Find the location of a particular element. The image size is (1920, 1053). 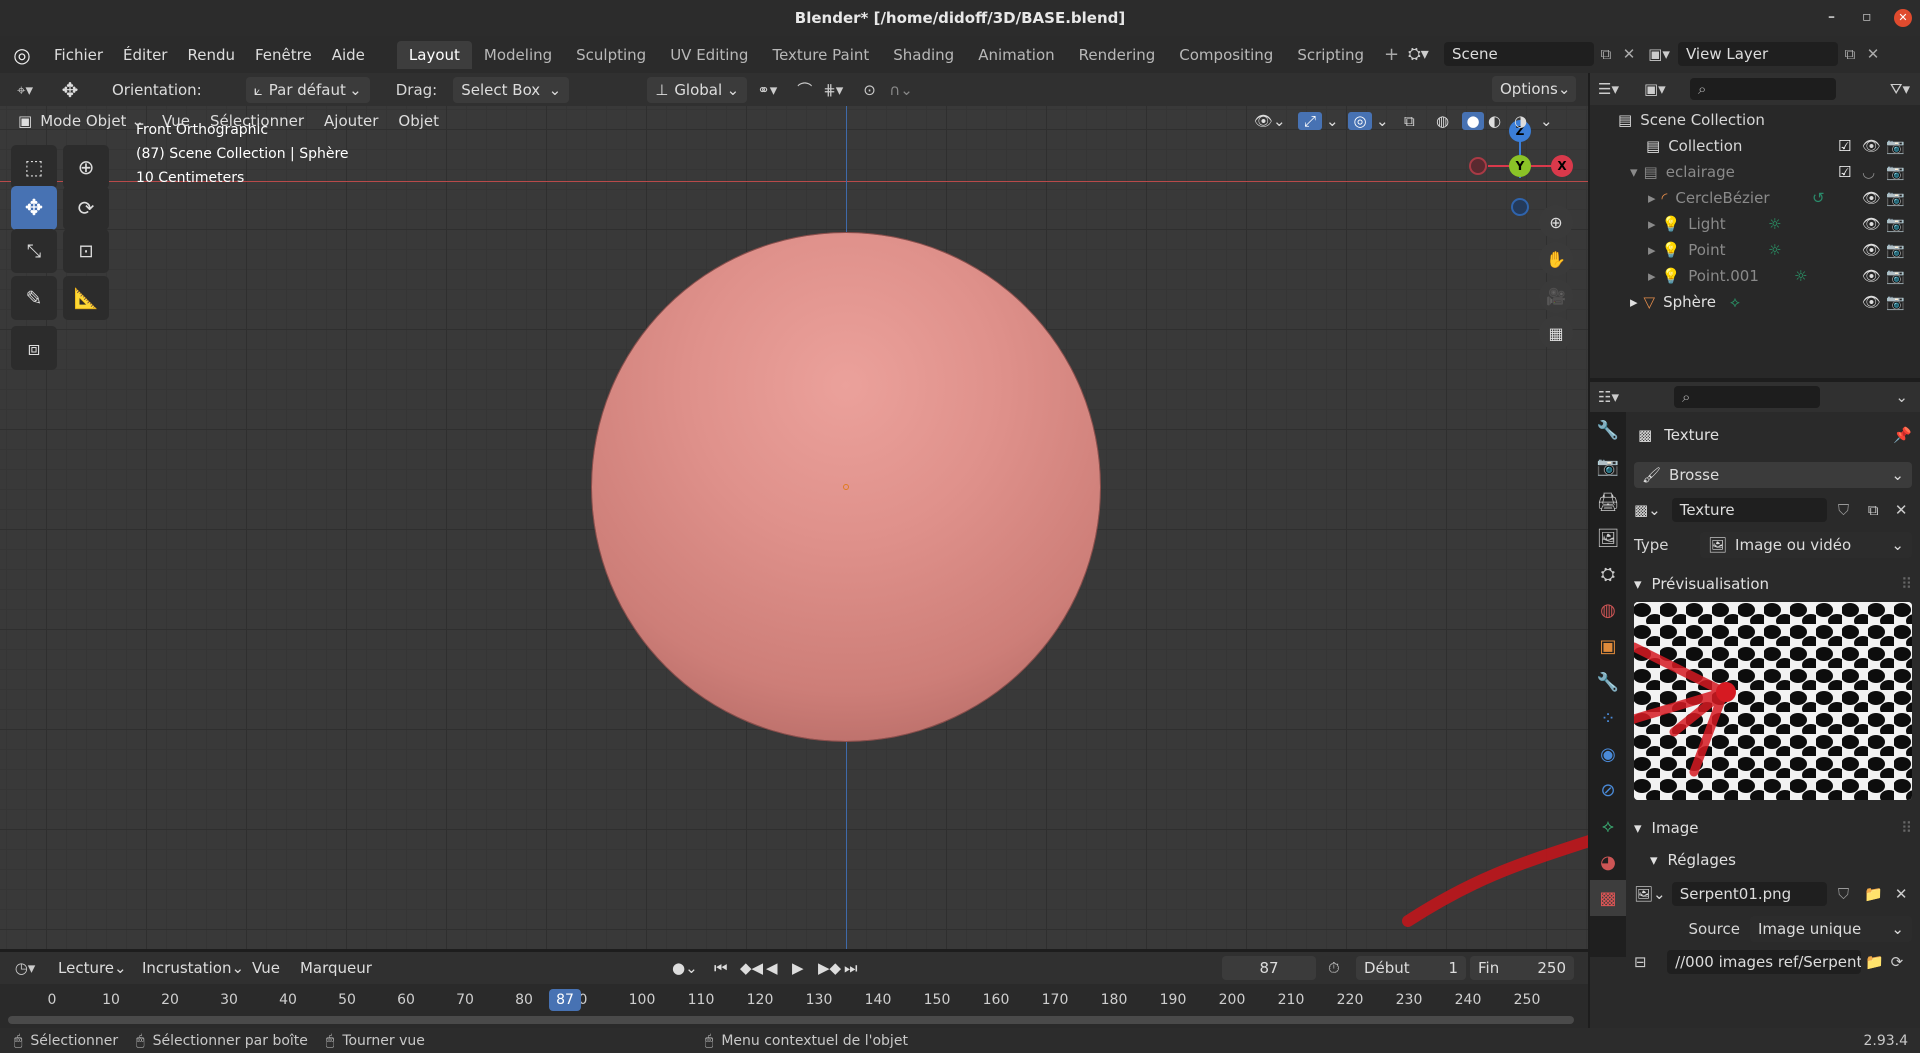

mode-dropdown: ▣ Mode Objet ⌄ is located at coordinates (81, 121).